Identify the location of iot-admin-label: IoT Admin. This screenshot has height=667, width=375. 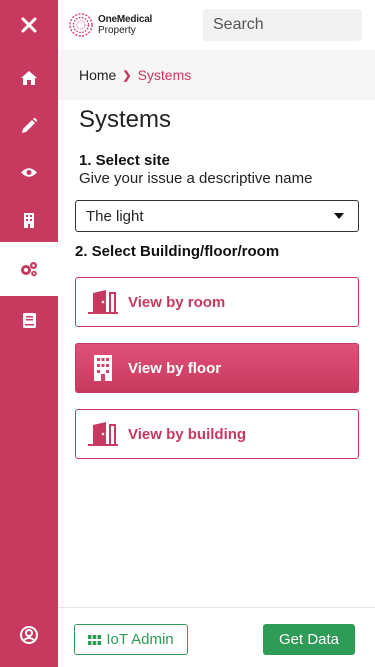
(140, 639).